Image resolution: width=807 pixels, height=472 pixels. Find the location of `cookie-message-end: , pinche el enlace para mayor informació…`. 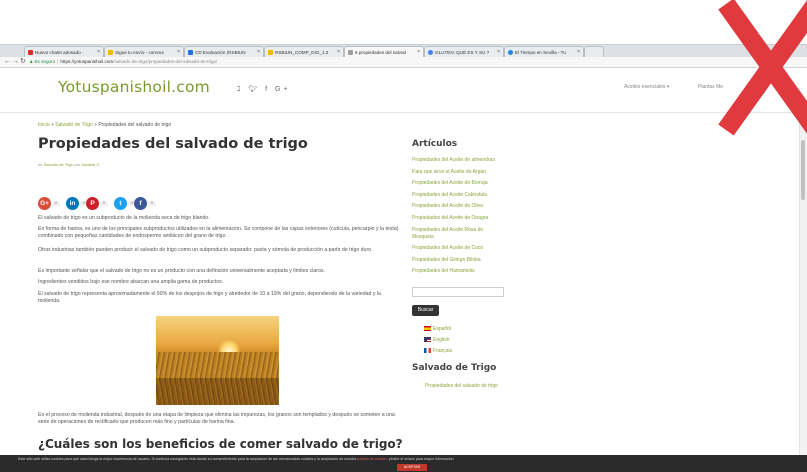

cookie-message-end: , pinche el enlace para mayor informació… is located at coordinates (420, 459).